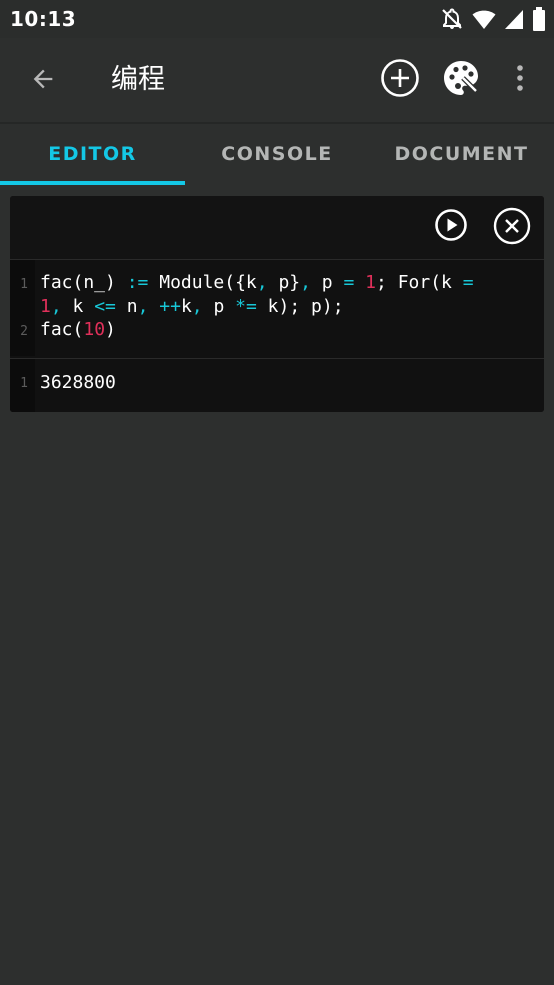 Image resolution: width=554 pixels, height=985 pixels. Describe the element at coordinates (484, 19) in the screenshot. I see `wifi-icon` at that location.